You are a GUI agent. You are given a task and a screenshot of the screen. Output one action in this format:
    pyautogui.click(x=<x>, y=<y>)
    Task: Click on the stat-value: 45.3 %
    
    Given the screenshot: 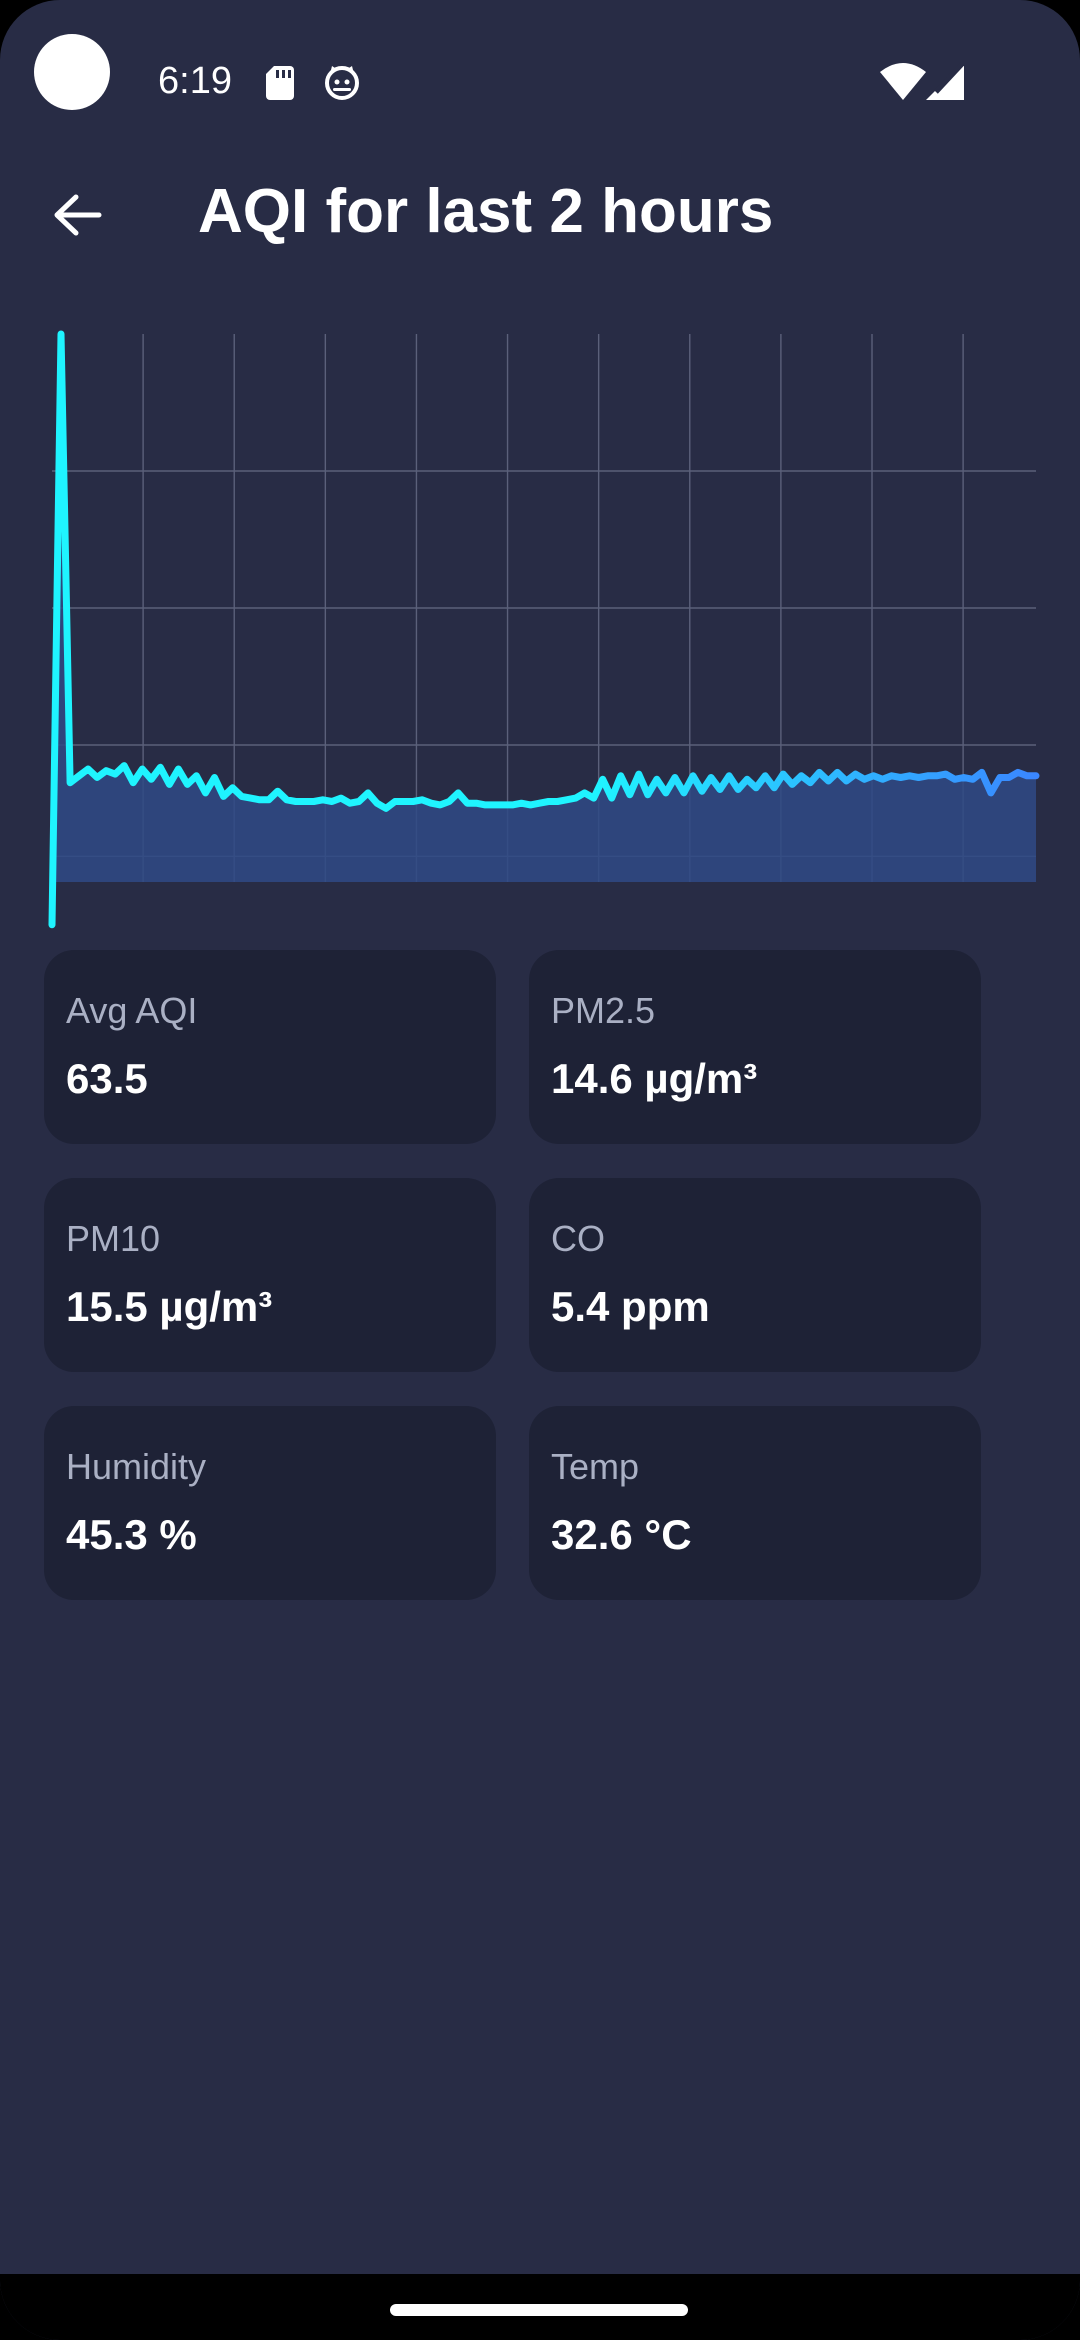 What is the action you would take?
    pyautogui.click(x=131, y=1534)
    